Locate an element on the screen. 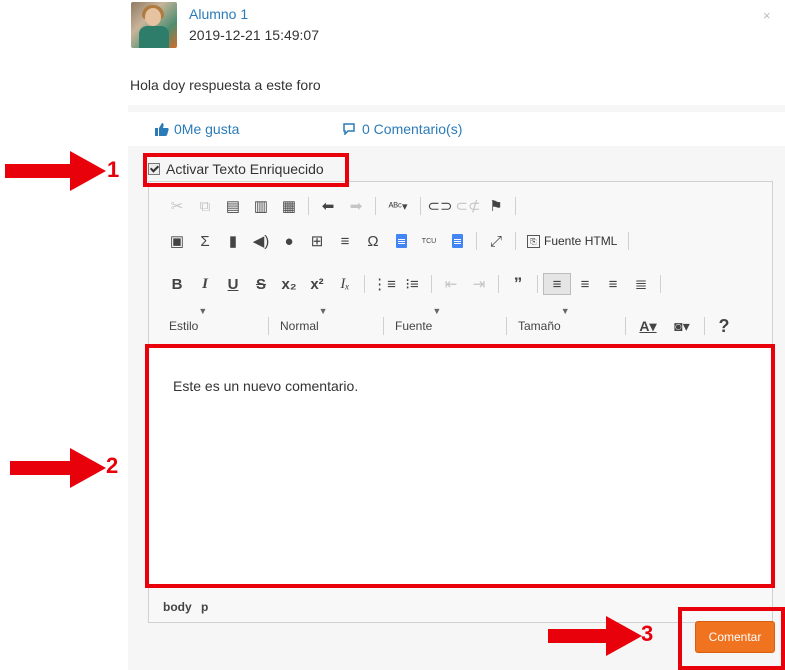 The height and width of the screenshot is (670, 785). source-icon: ⎘ is located at coordinates (533, 241).